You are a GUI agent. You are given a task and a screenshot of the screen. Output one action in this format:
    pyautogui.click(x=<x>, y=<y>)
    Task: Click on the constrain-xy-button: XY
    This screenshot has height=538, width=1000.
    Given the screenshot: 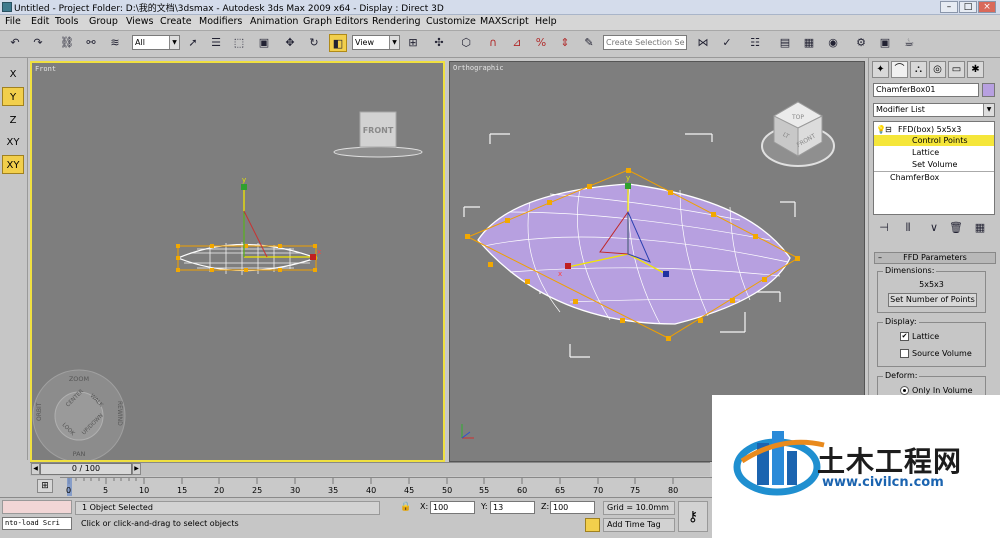 What is the action you would take?
    pyautogui.click(x=13, y=141)
    